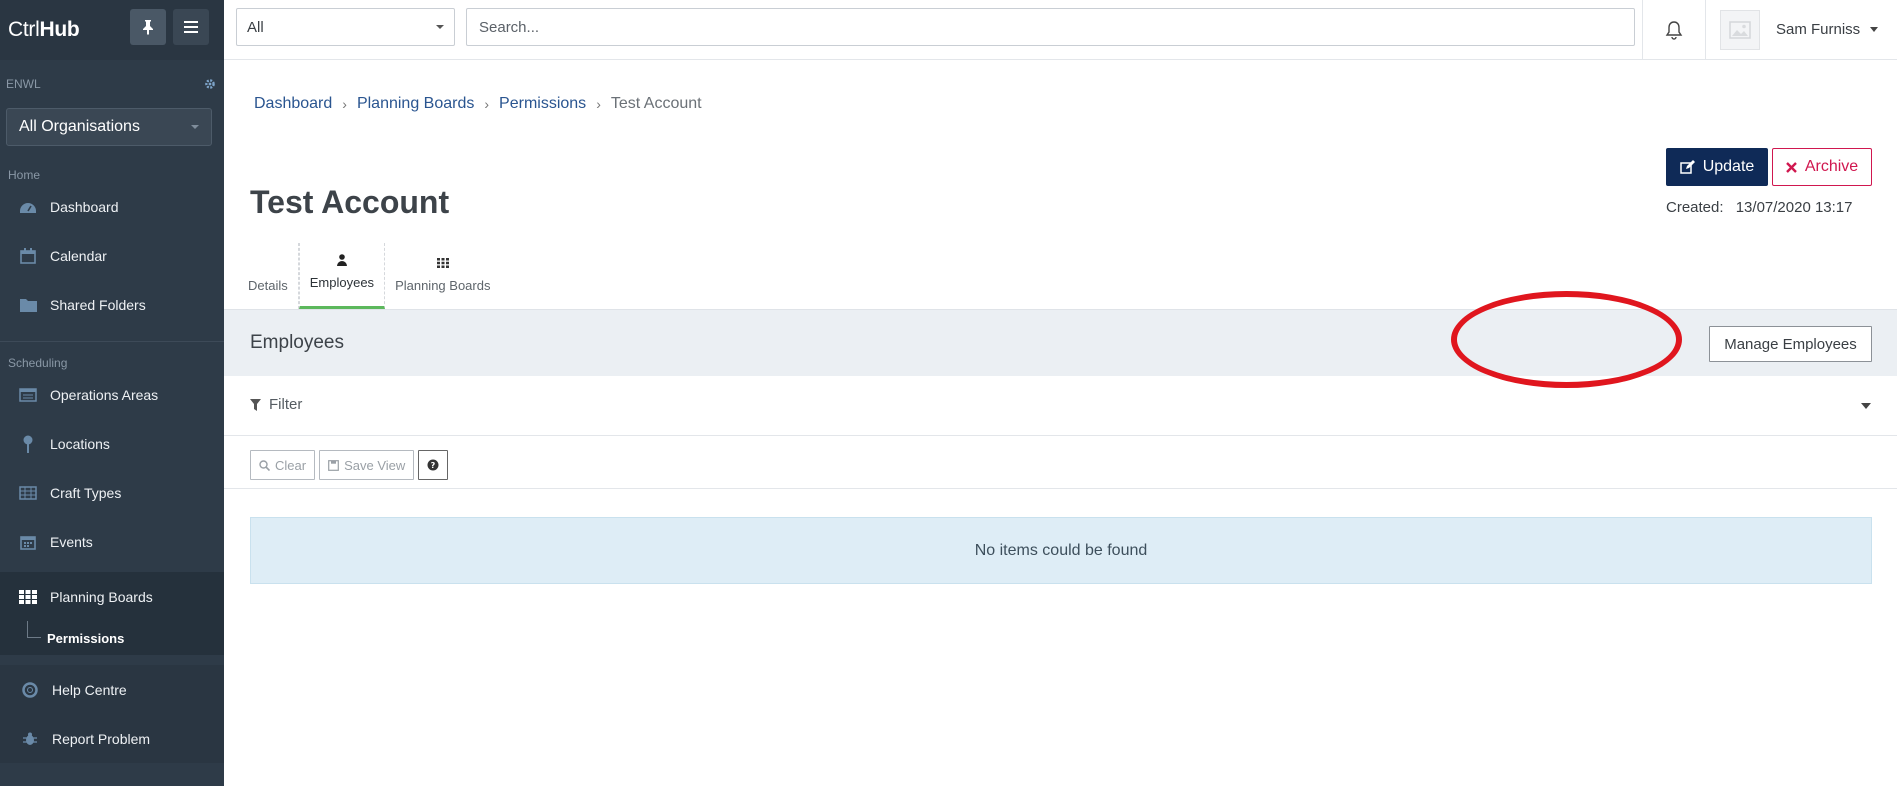 This screenshot has height=786, width=1897. Describe the element at coordinates (542, 104) in the screenshot. I see `breadcrumb-permissions: Permissions` at that location.